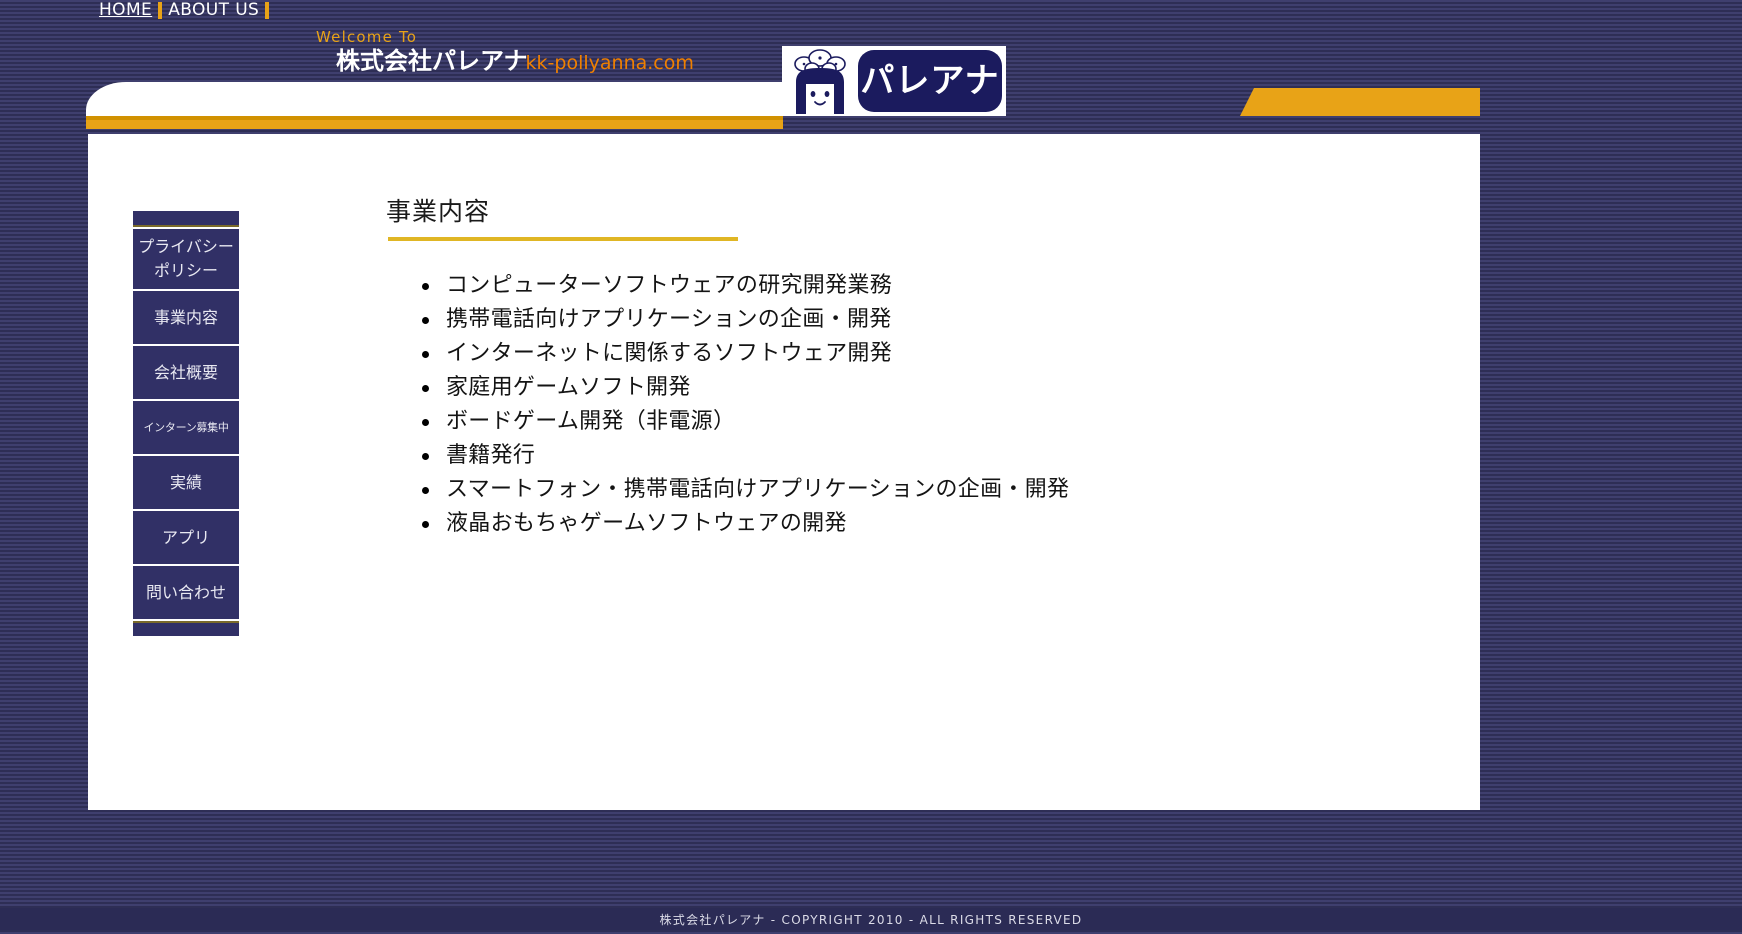 The width and height of the screenshot is (1742, 934). Describe the element at coordinates (438, 211) in the screenshot. I see `page-title: 事業内容` at that location.